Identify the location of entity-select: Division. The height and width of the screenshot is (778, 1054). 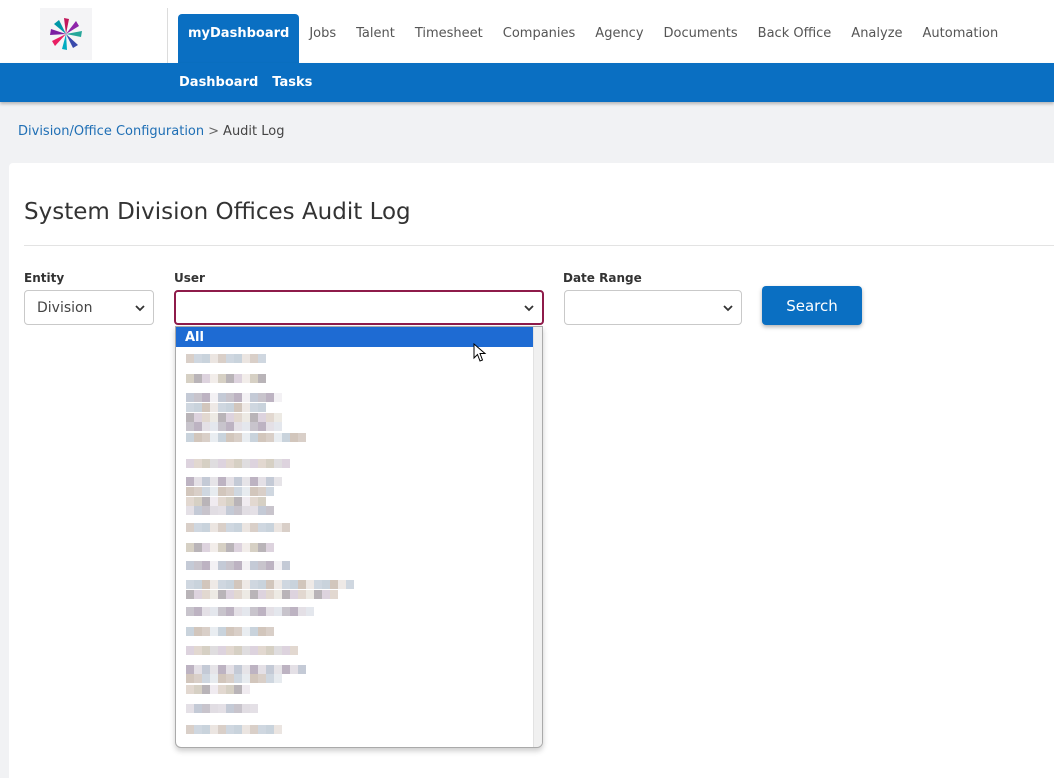
(89, 307).